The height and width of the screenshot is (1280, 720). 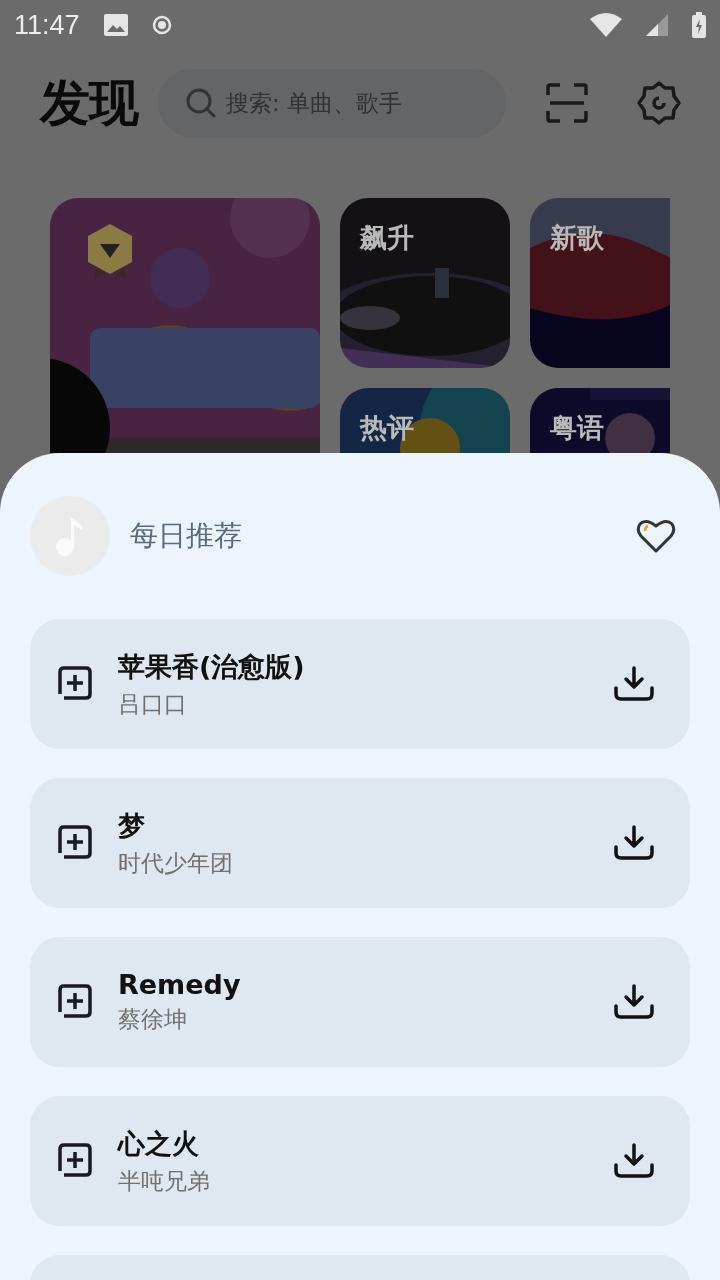 I want to click on song-card: 苹果香(治愈版) 吕口口, so click(x=360, y=684).